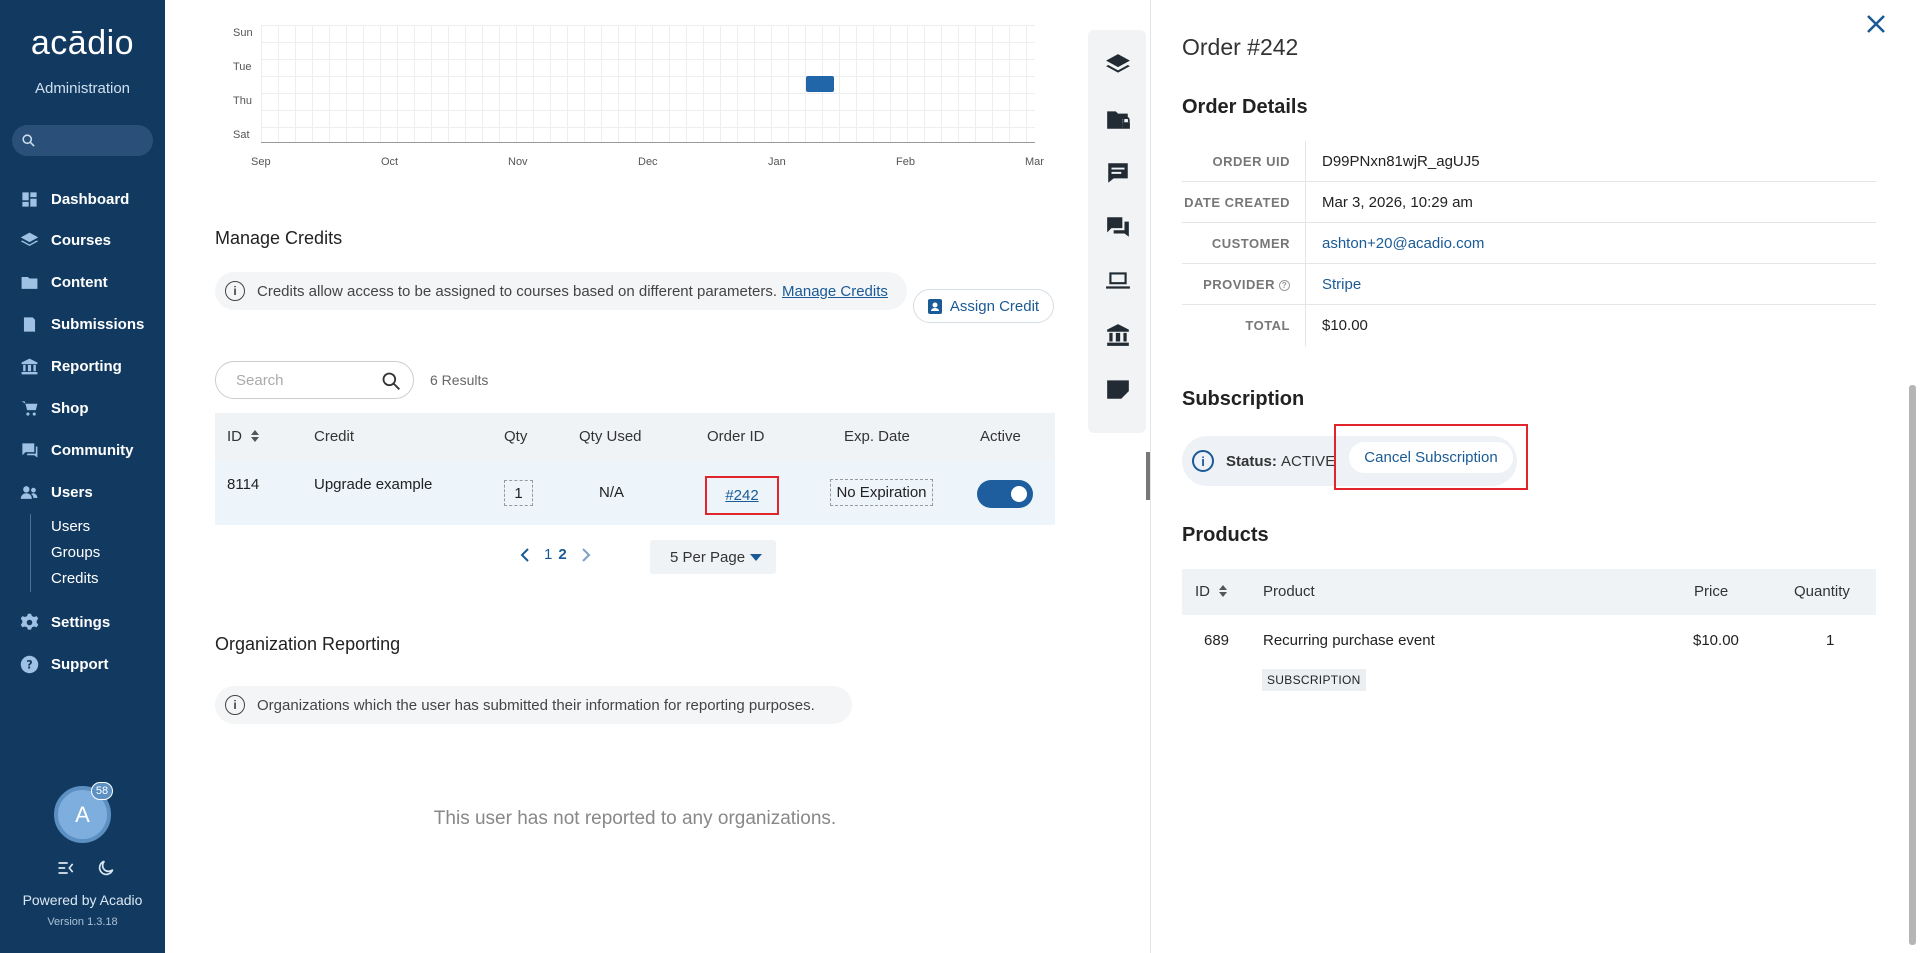 This screenshot has height=953, width=1920. What do you see at coordinates (713, 557) in the screenshot?
I see `per-page-select: 5 Per Page` at bounding box center [713, 557].